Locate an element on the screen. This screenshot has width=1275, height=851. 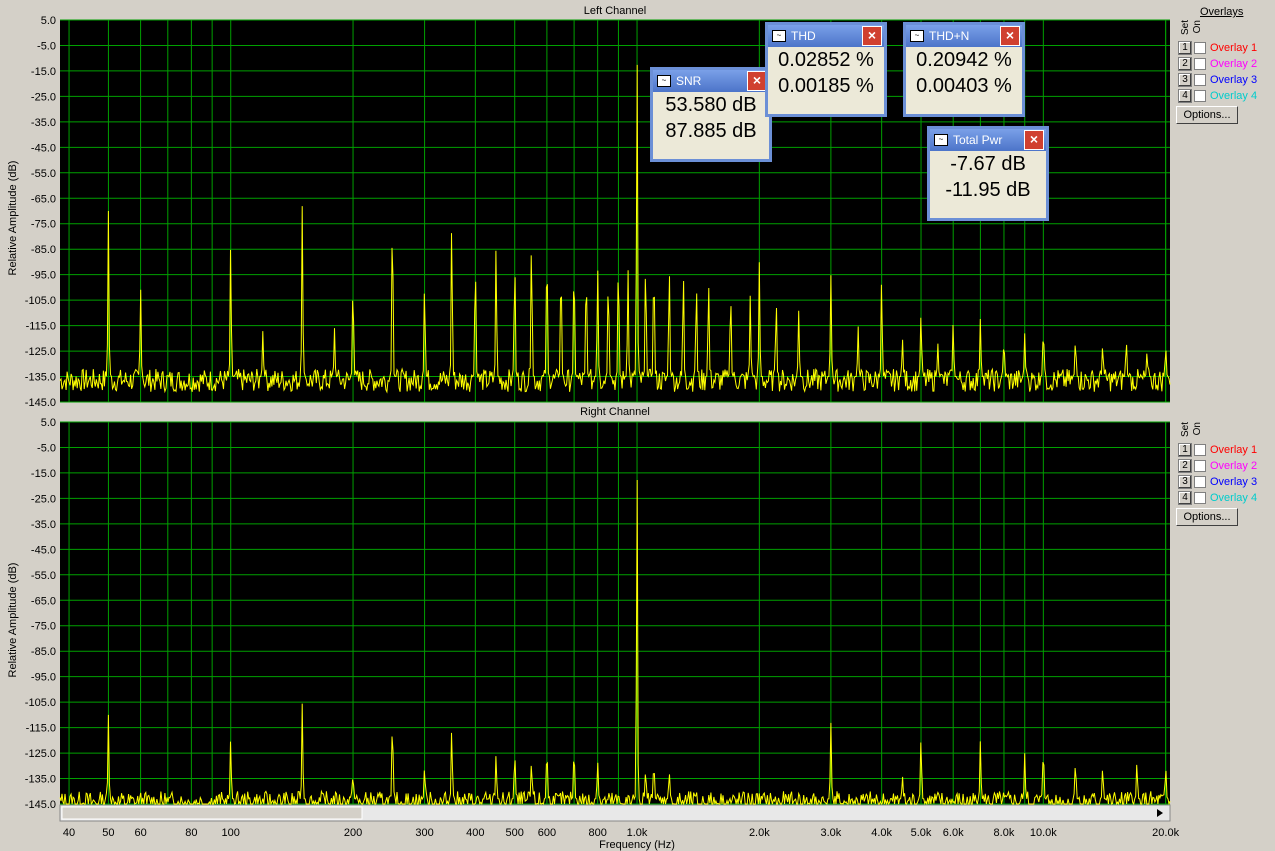
x-tick-label: 200 is located at coordinates (353, 833).